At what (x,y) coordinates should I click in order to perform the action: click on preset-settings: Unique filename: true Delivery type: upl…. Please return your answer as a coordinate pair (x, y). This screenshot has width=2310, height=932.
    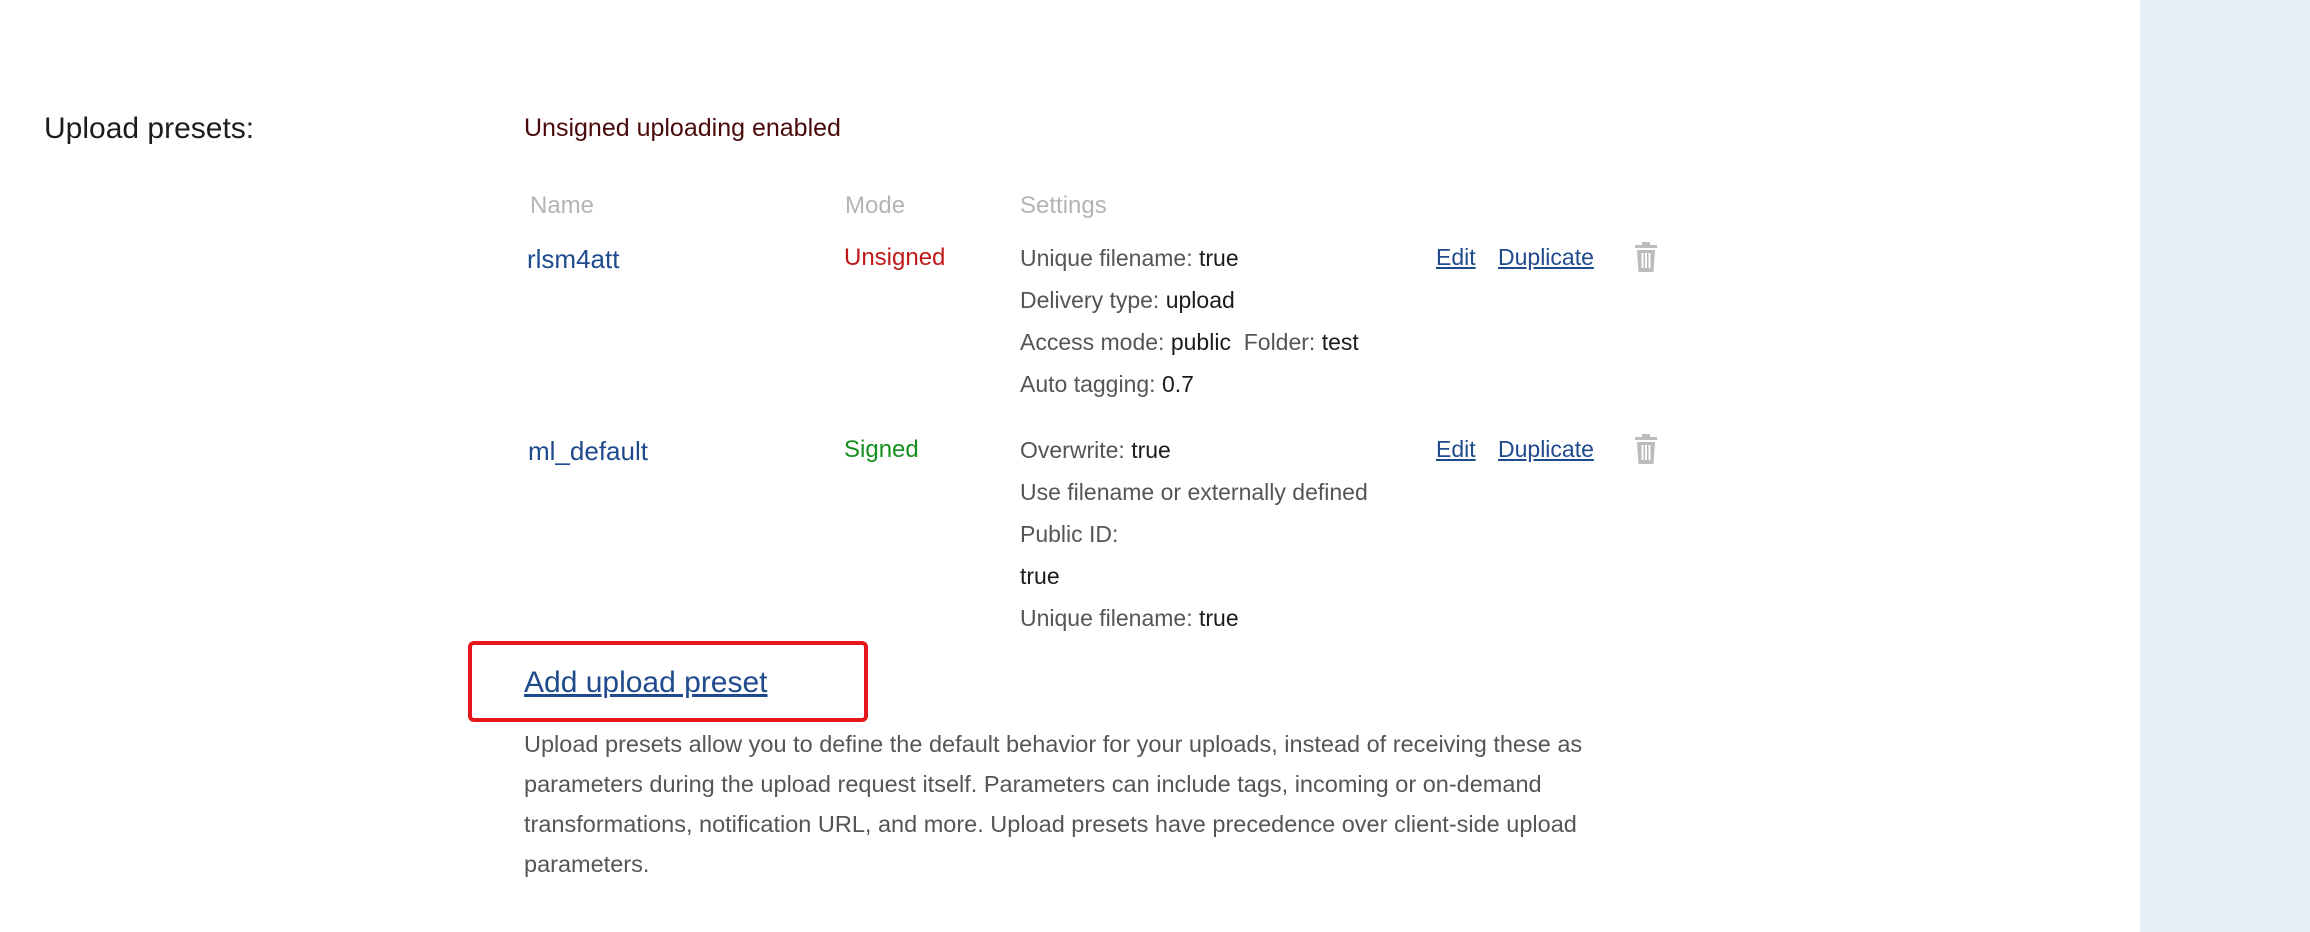
    Looking at the image, I should click on (1189, 321).